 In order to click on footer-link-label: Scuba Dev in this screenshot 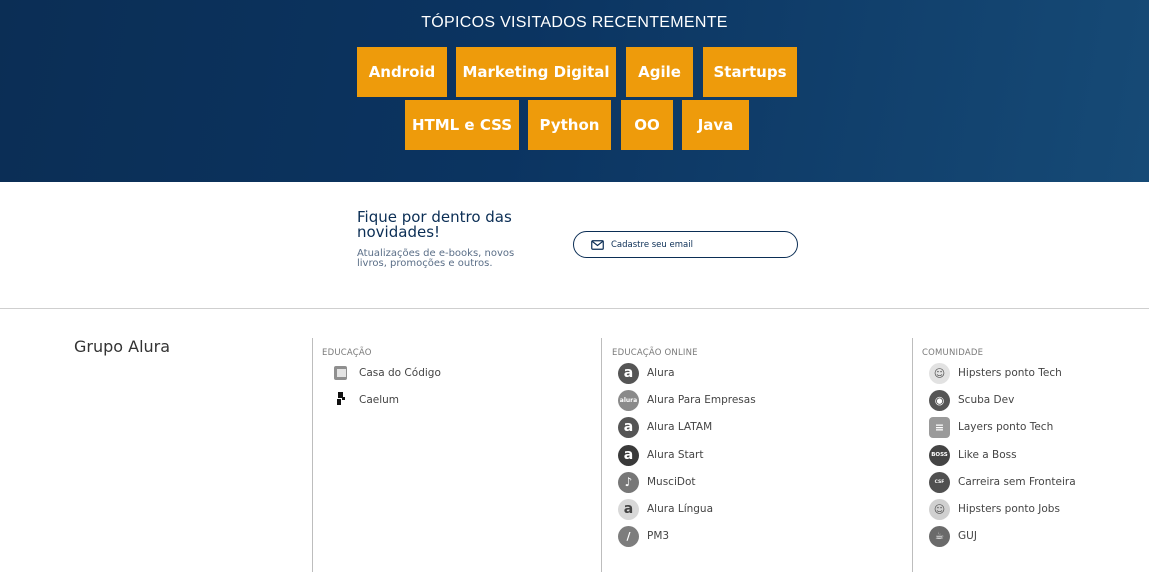, I will do `click(986, 400)`.